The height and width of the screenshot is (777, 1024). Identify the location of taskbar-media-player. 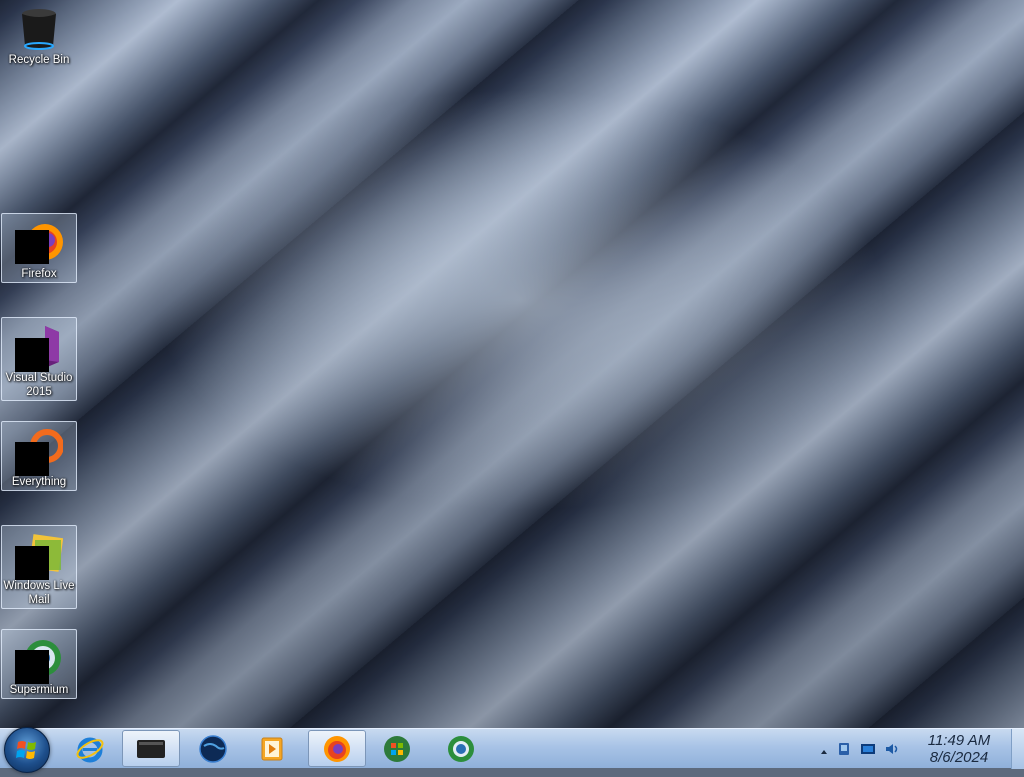
(272, 748).